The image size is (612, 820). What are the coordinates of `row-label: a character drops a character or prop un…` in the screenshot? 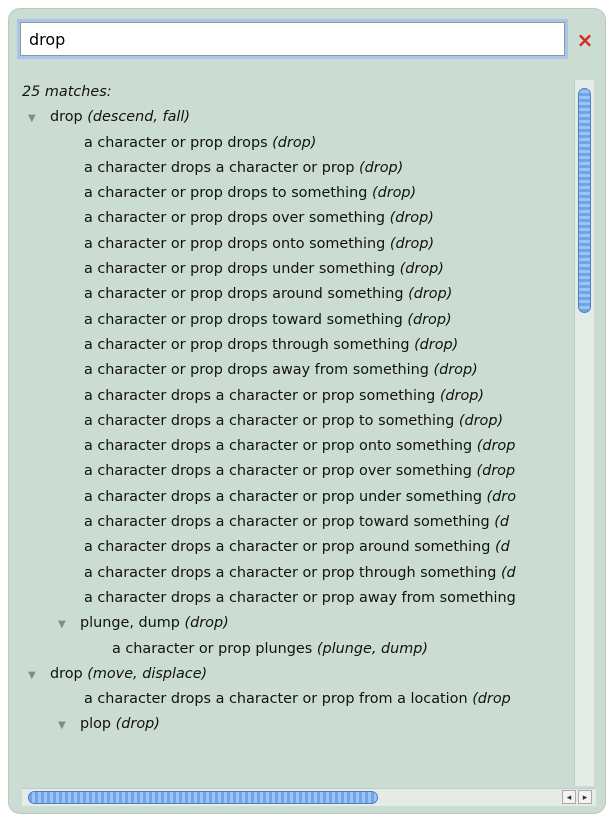 It's located at (285, 496).